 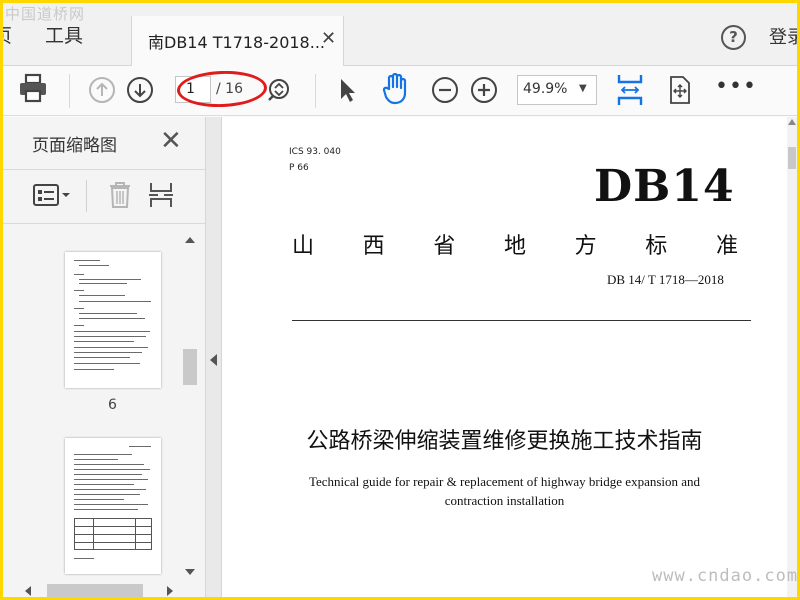 I want to click on close-tab-icon: ✕, so click(x=328, y=38).